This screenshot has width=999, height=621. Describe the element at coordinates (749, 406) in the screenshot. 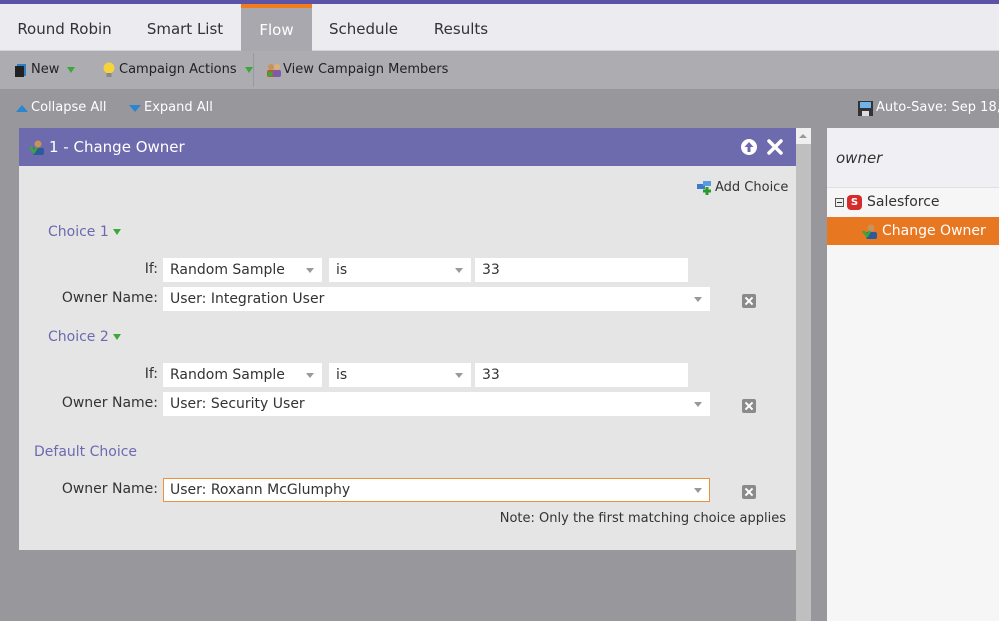

I see `remove-choice-2-button` at that location.